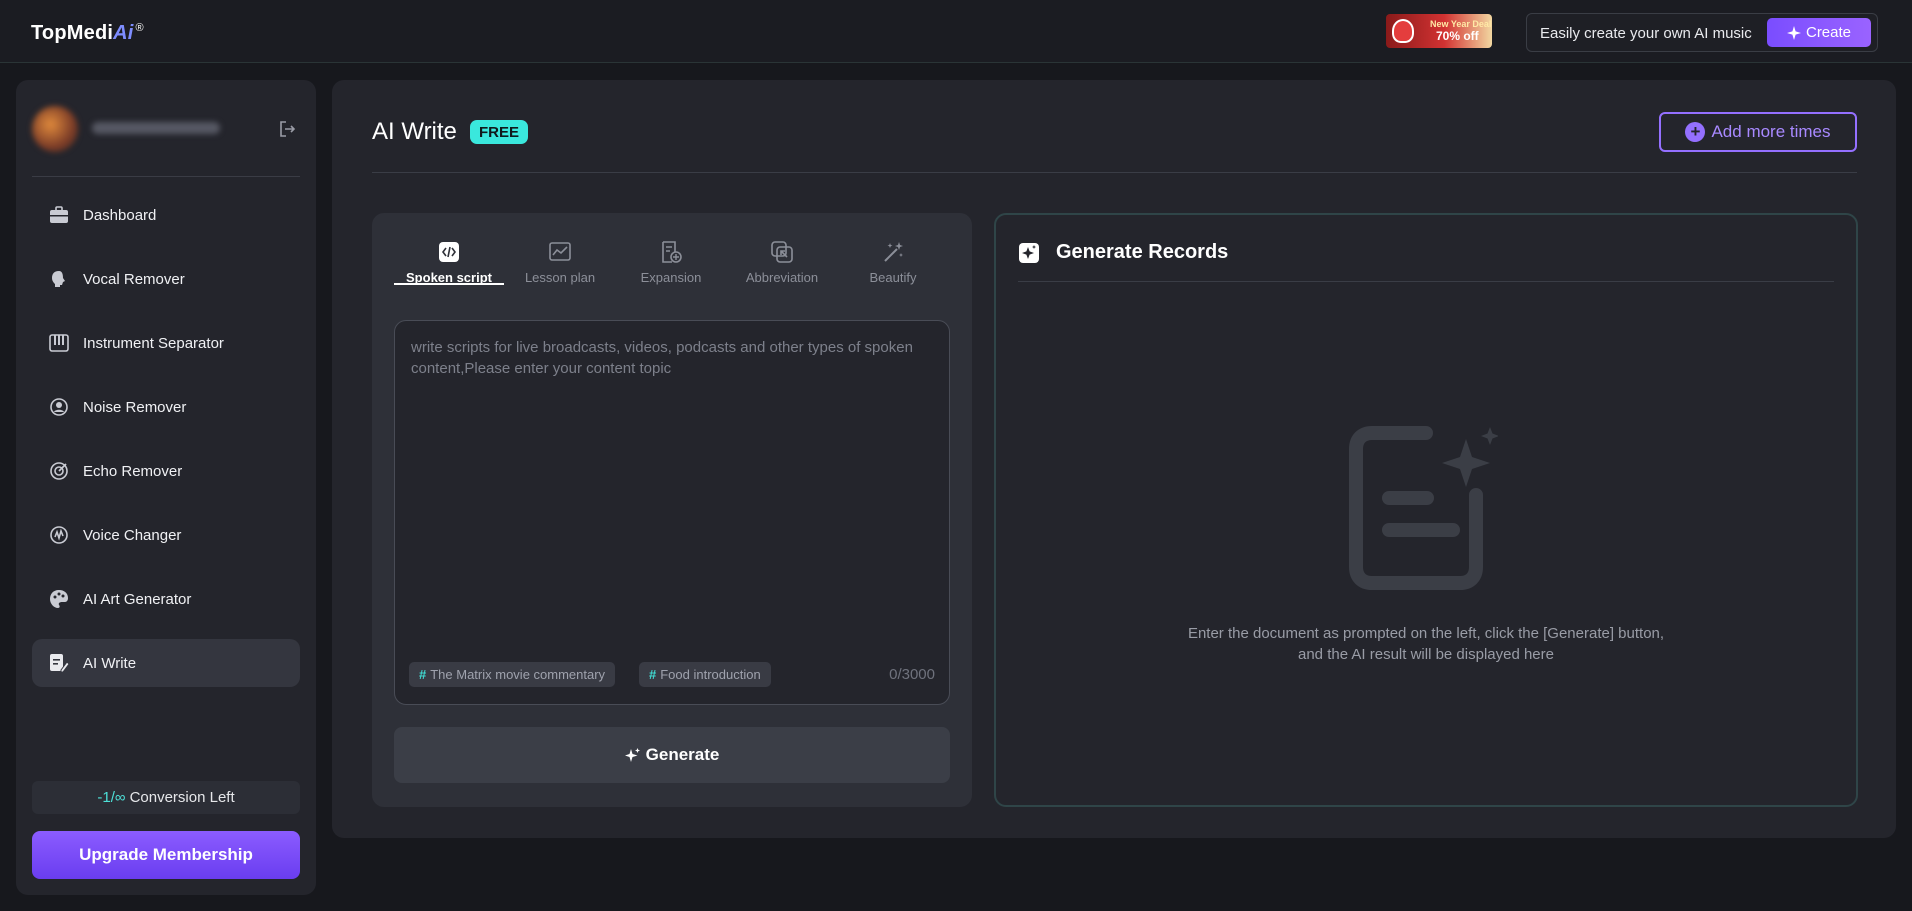 This screenshot has height=911, width=1912. What do you see at coordinates (671, 252) in the screenshot?
I see `doc-plus-icon` at bounding box center [671, 252].